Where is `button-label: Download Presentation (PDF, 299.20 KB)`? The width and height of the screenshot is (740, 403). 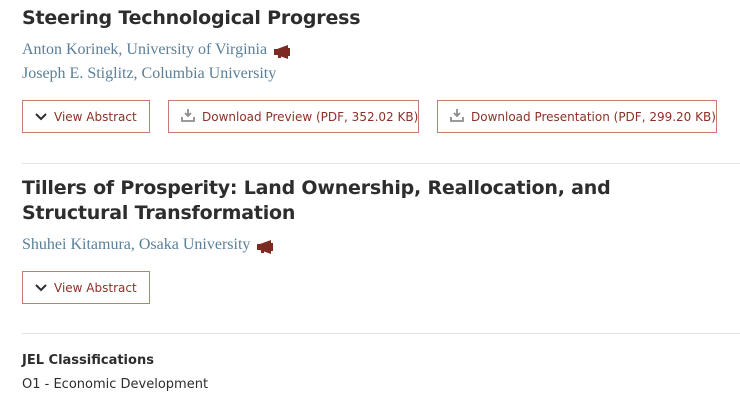 button-label: Download Presentation (PDF, 299.20 KB) is located at coordinates (593, 116).